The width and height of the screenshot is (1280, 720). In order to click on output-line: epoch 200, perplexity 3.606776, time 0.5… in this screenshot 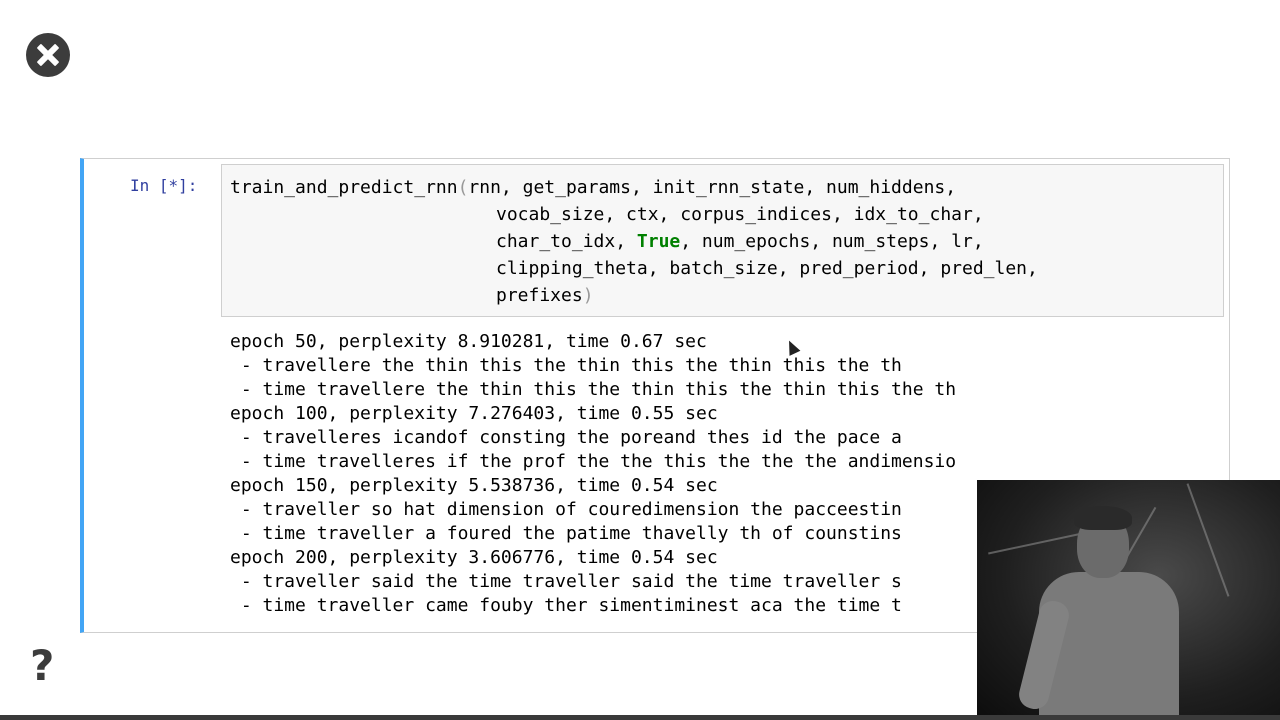, I will do `click(474, 557)`.